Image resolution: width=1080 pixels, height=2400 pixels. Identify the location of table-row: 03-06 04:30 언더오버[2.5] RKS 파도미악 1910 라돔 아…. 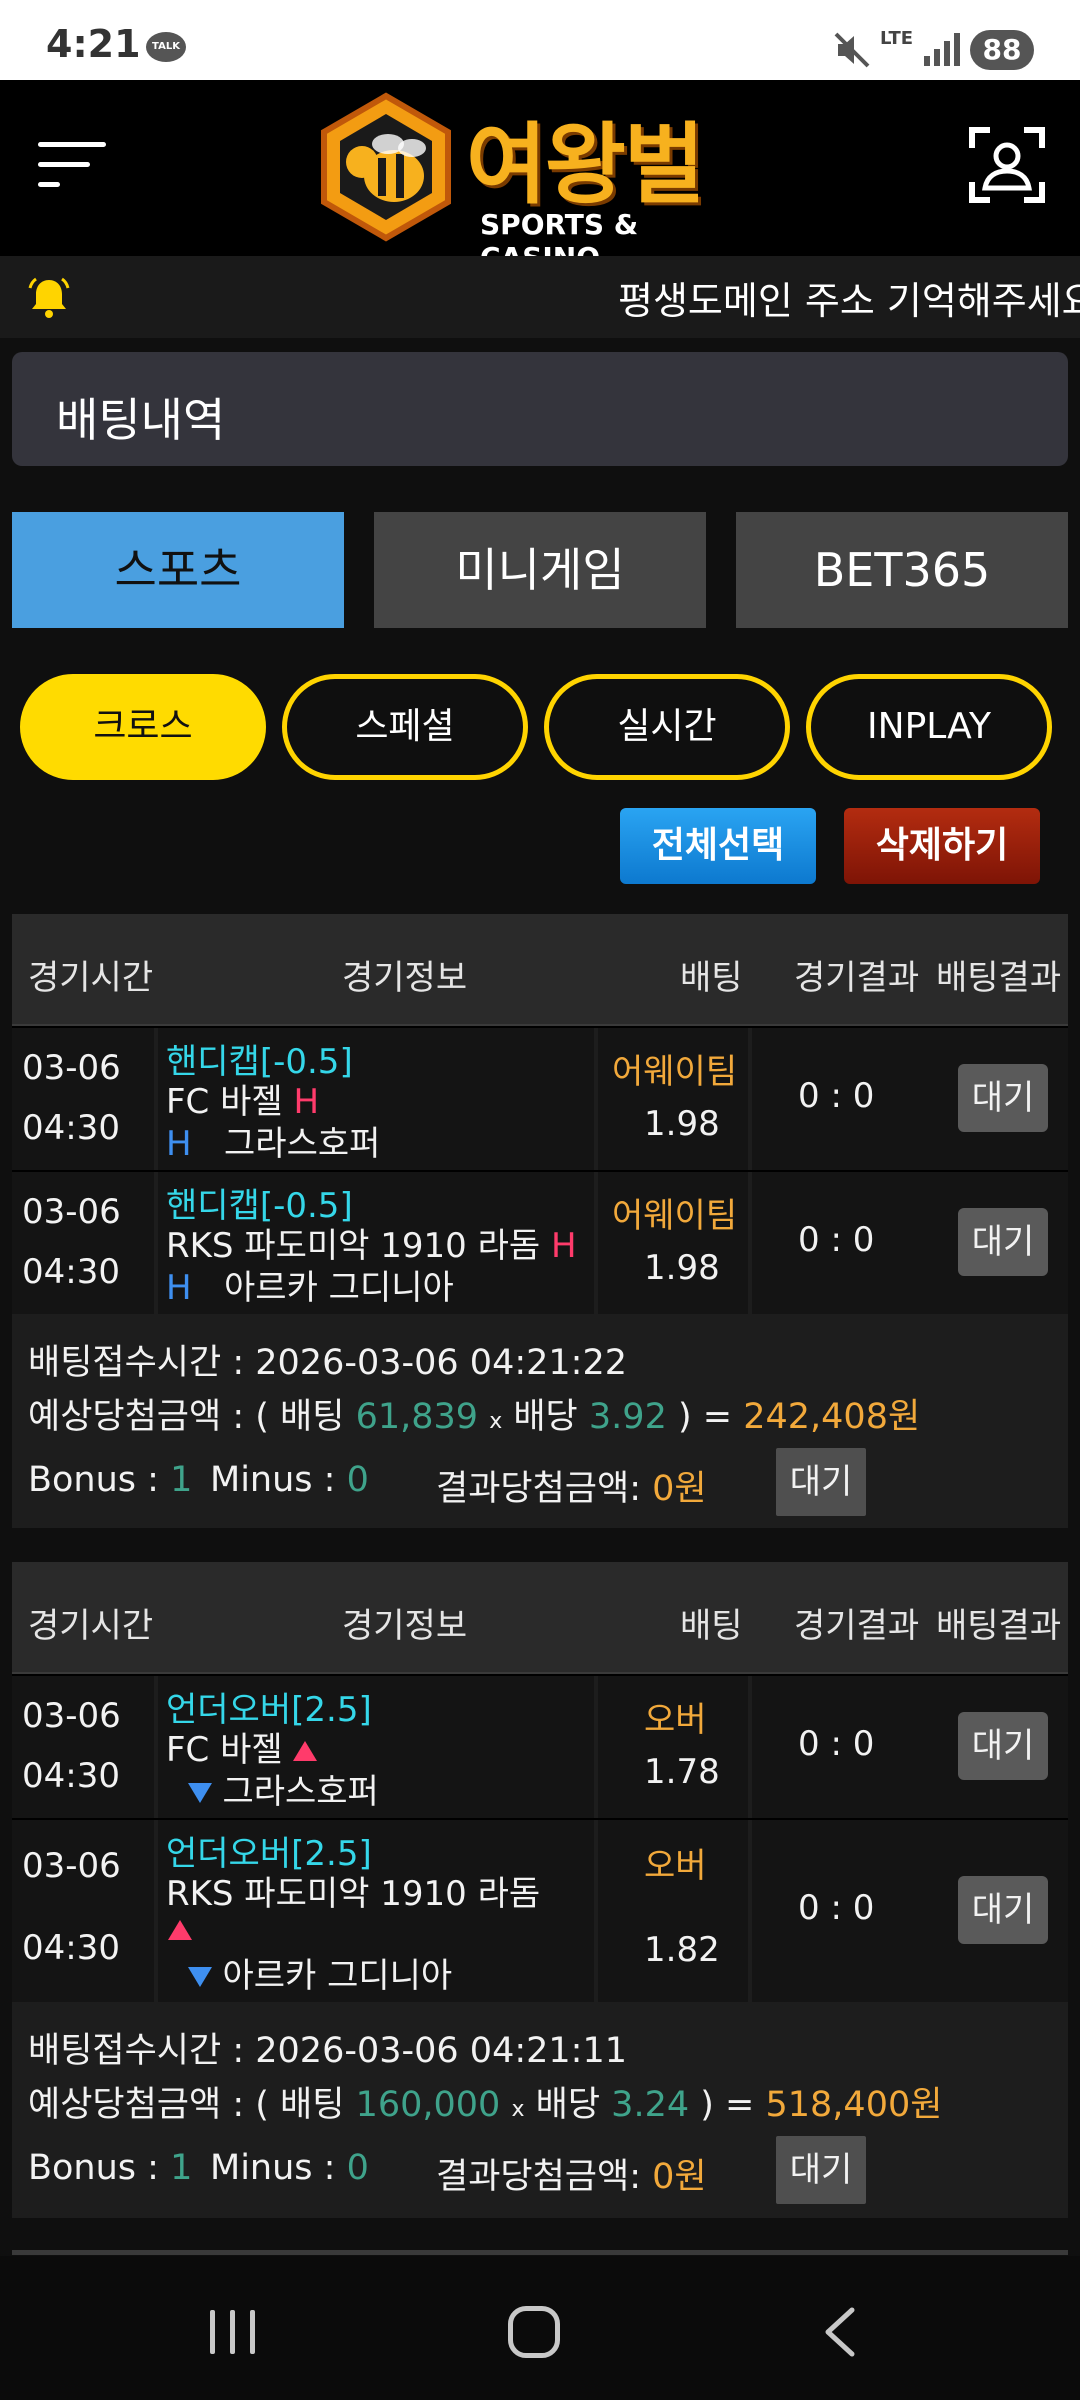
(540, 1910).